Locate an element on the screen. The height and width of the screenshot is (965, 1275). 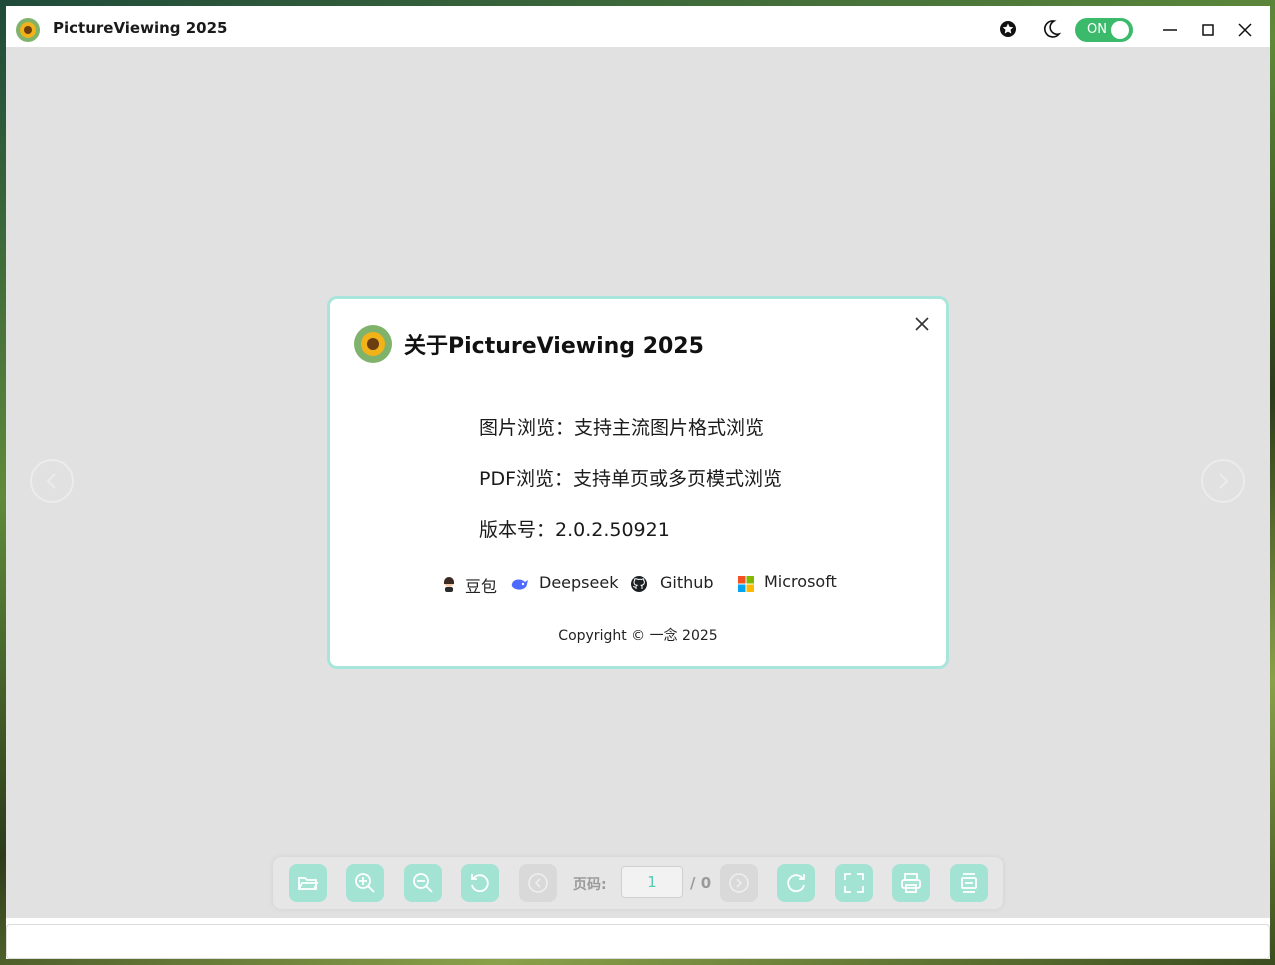
title-bar: PictureViewing 2025 ON is located at coordinates (638, 27).